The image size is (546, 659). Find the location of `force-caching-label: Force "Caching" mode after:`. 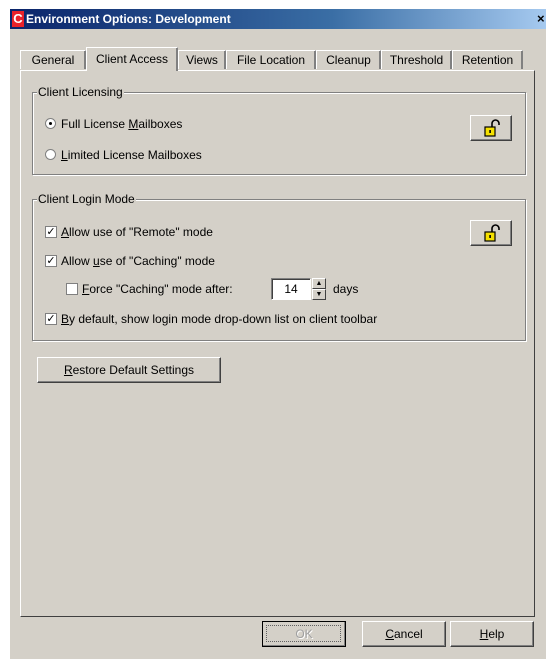

force-caching-label: Force "Caching" mode after: is located at coordinates (157, 289).